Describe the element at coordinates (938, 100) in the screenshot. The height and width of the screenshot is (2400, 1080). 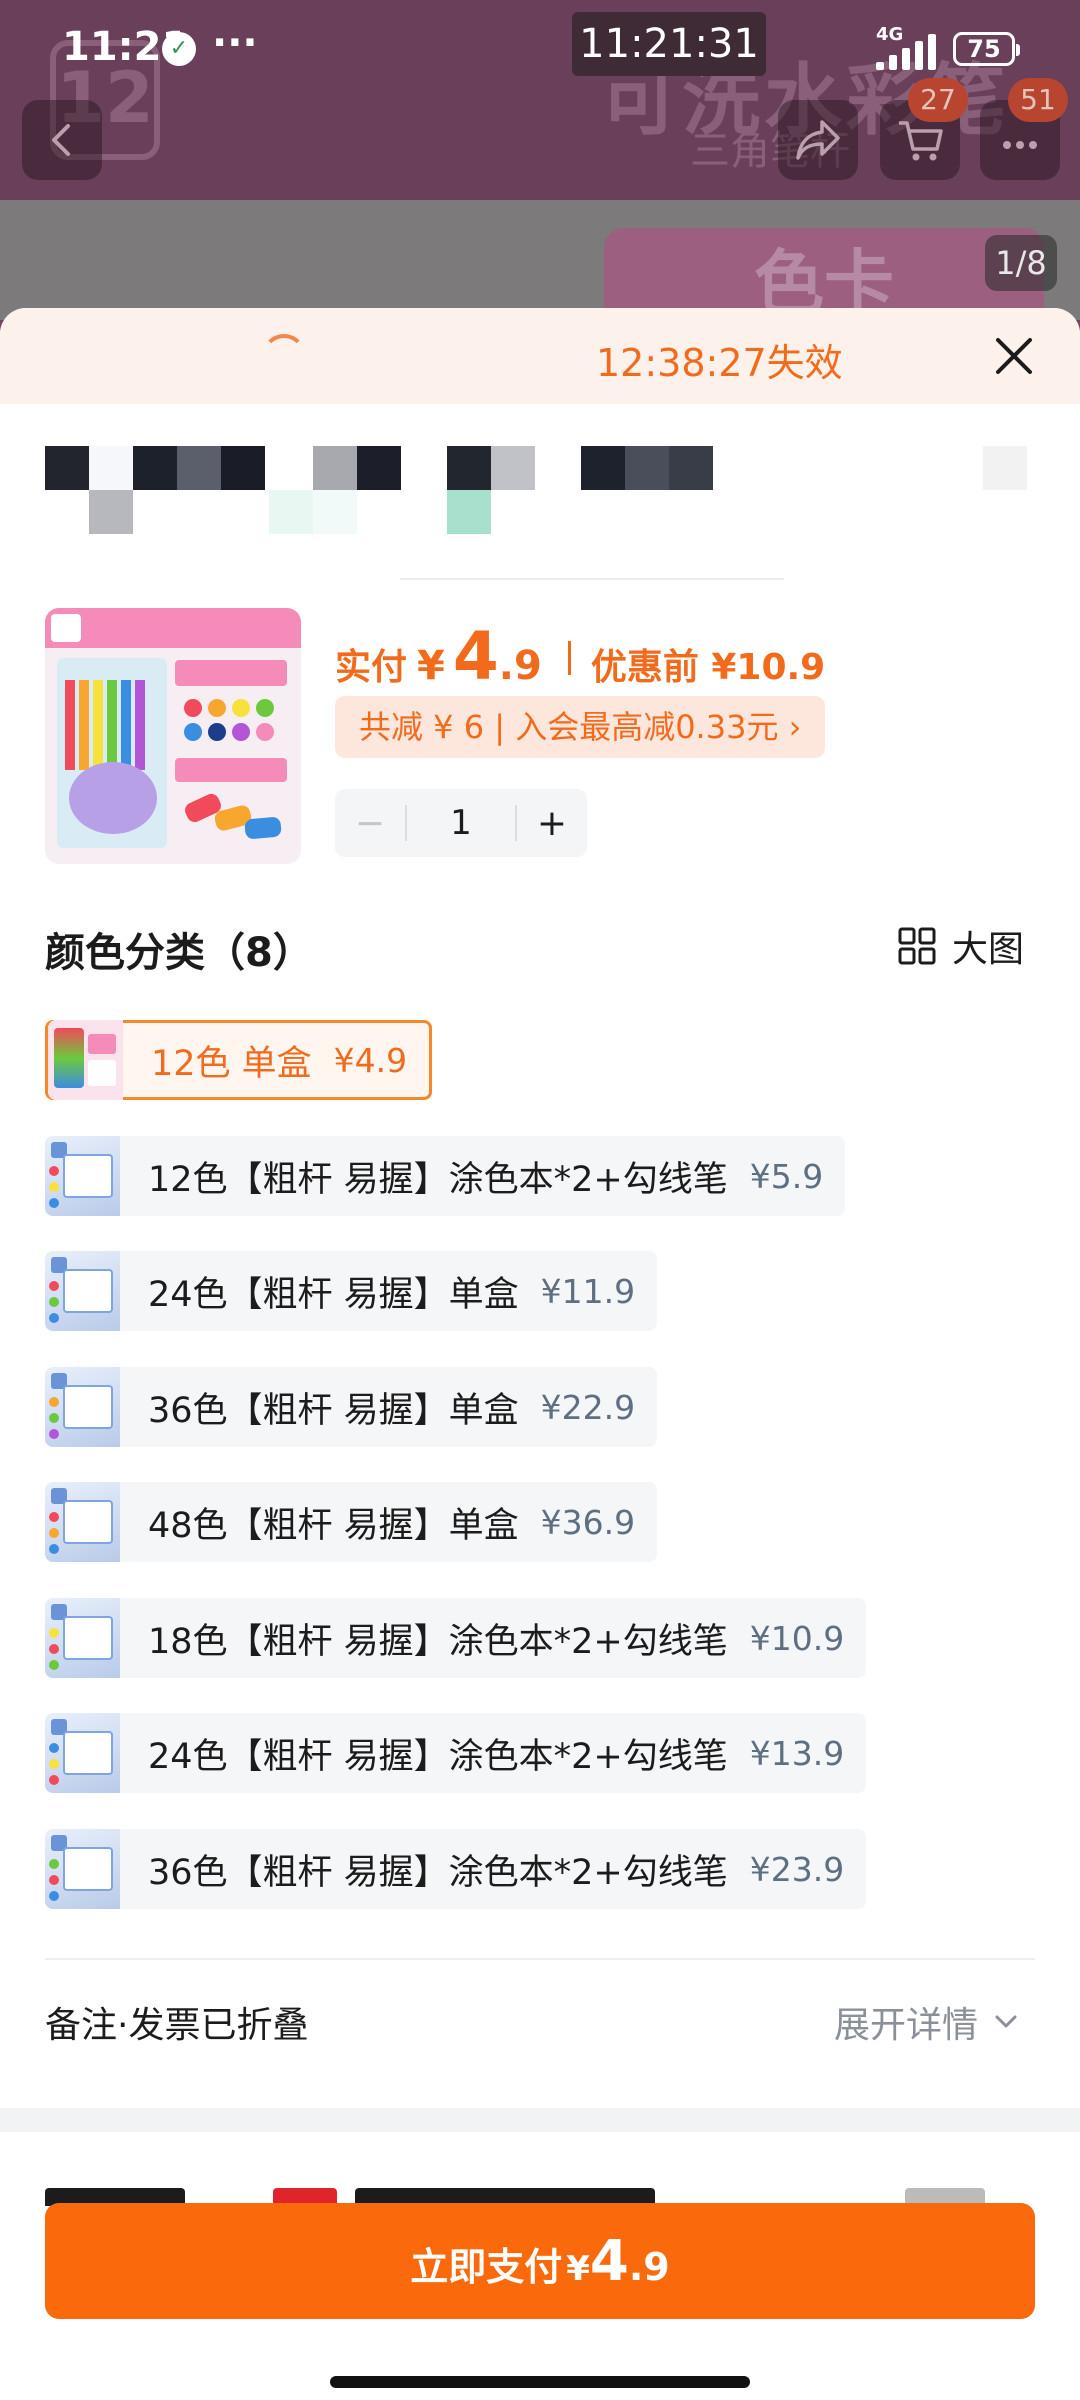
I see `cart-count-badge: 27` at that location.